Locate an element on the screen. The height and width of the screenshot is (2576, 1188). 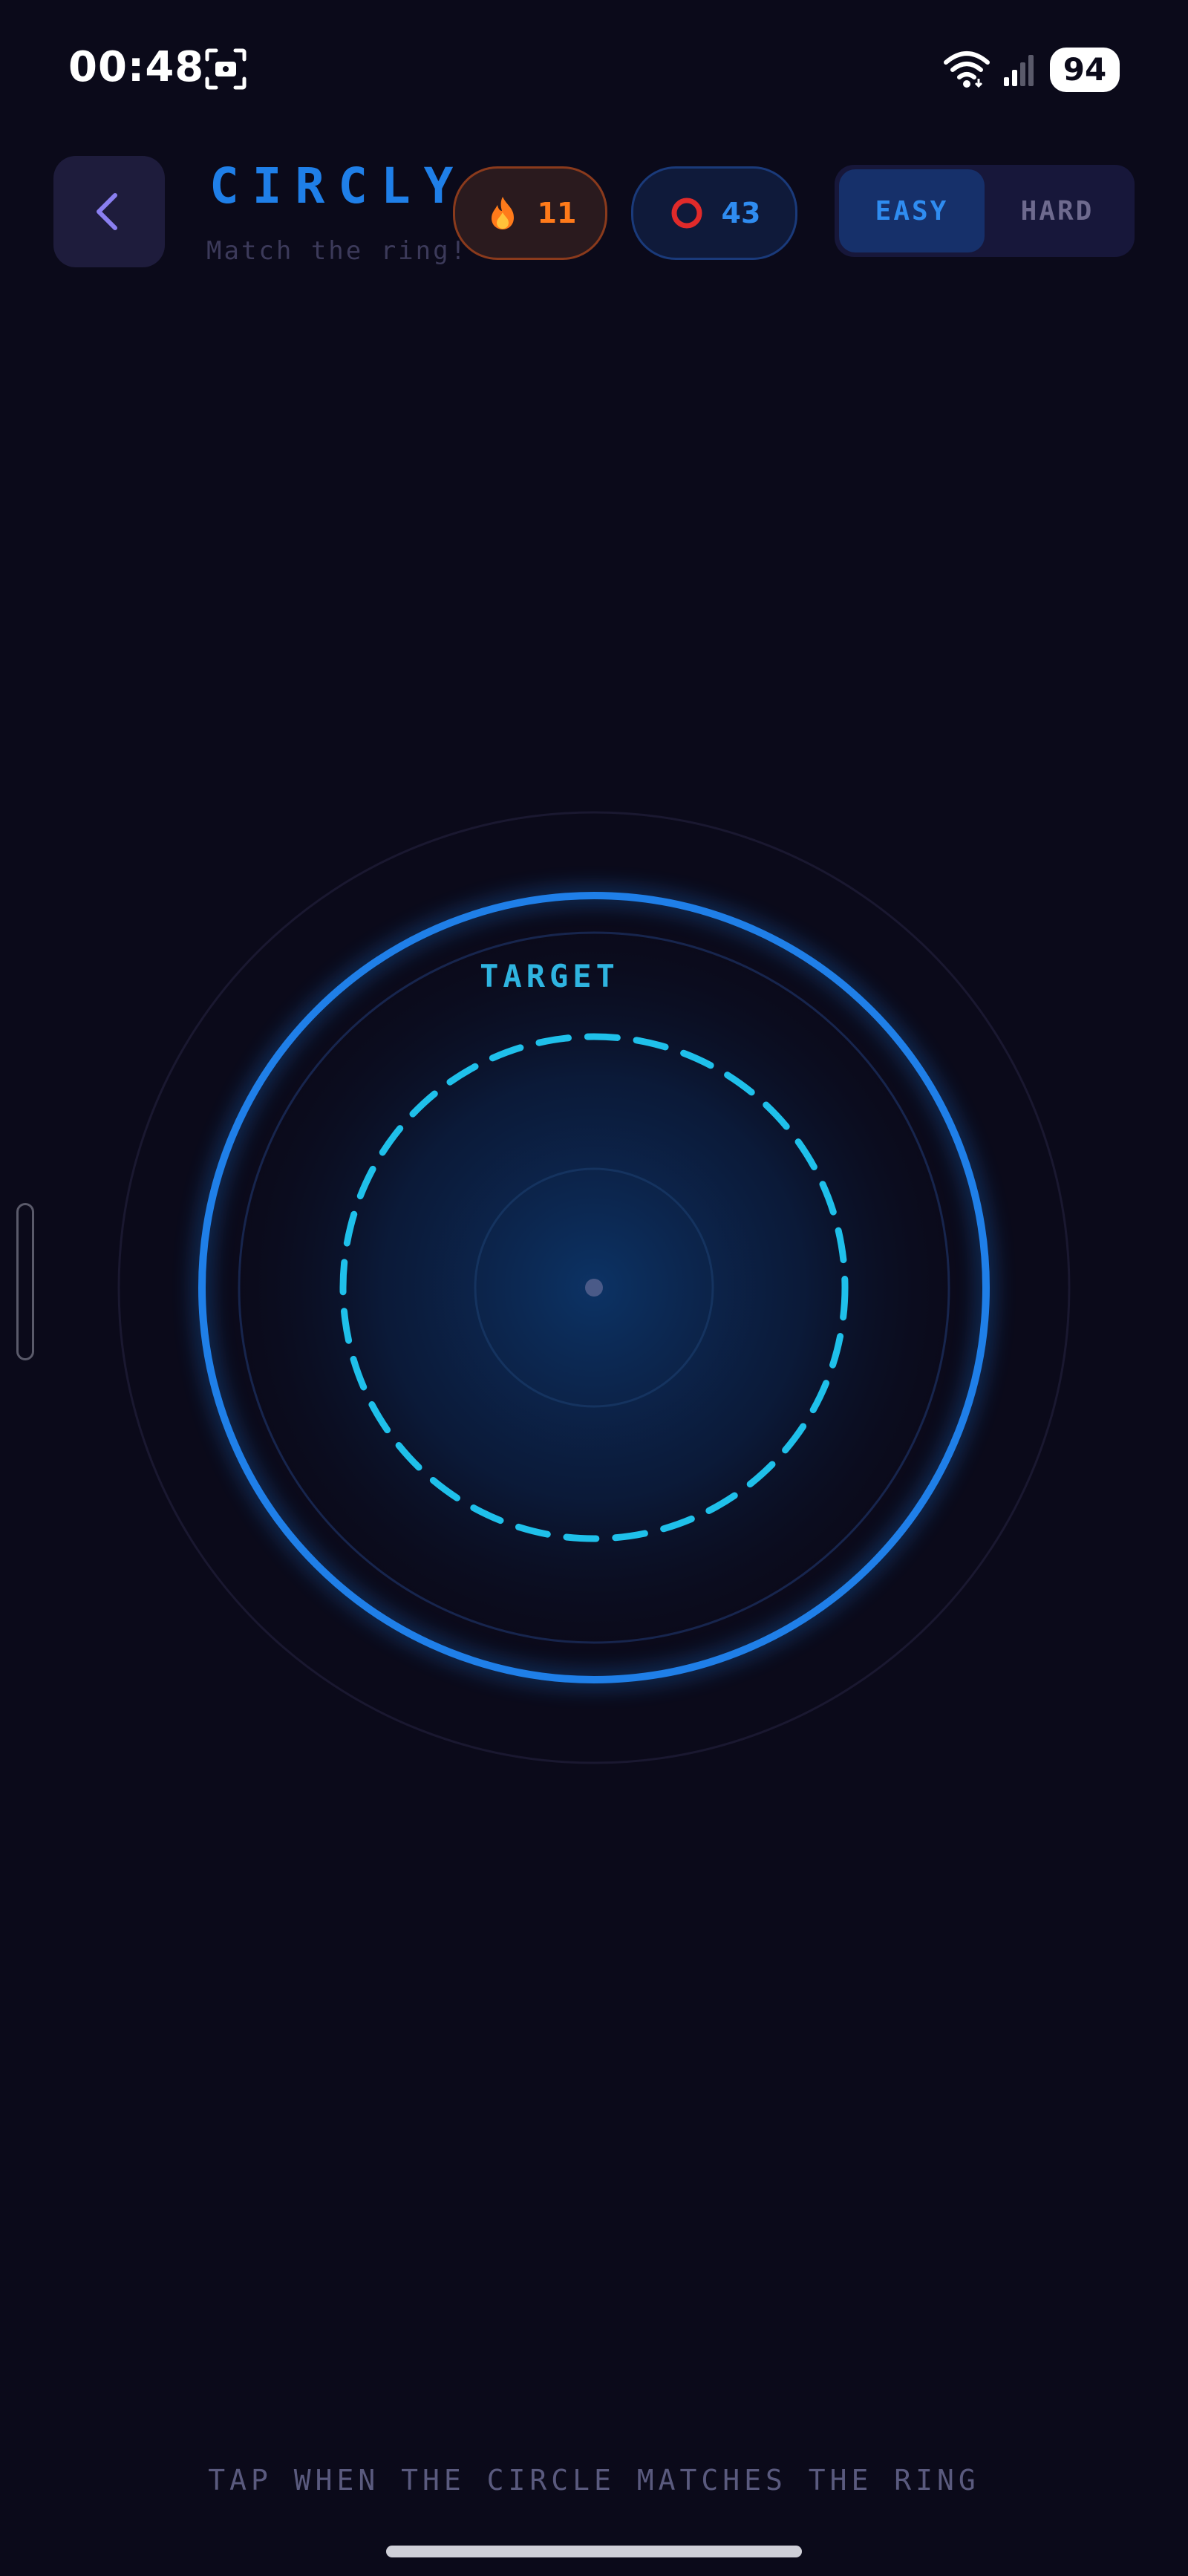
status-bar: 00:48 94 is located at coordinates (594, 70).